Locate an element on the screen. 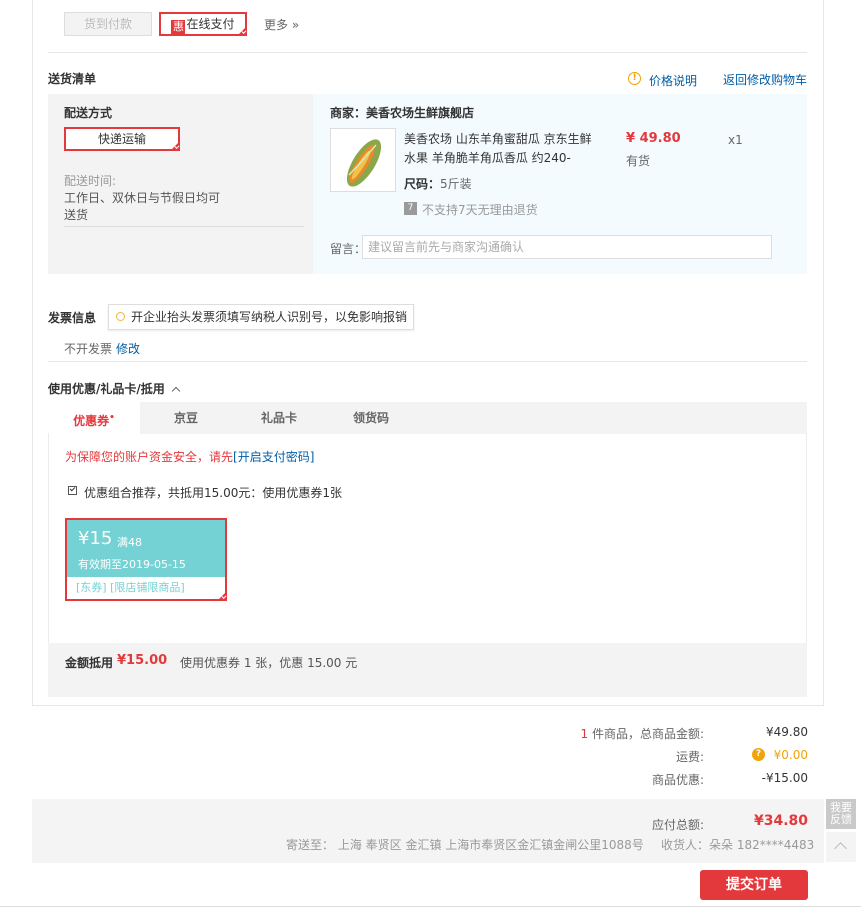  goods-total: ¥49.80 is located at coordinates (787, 732).